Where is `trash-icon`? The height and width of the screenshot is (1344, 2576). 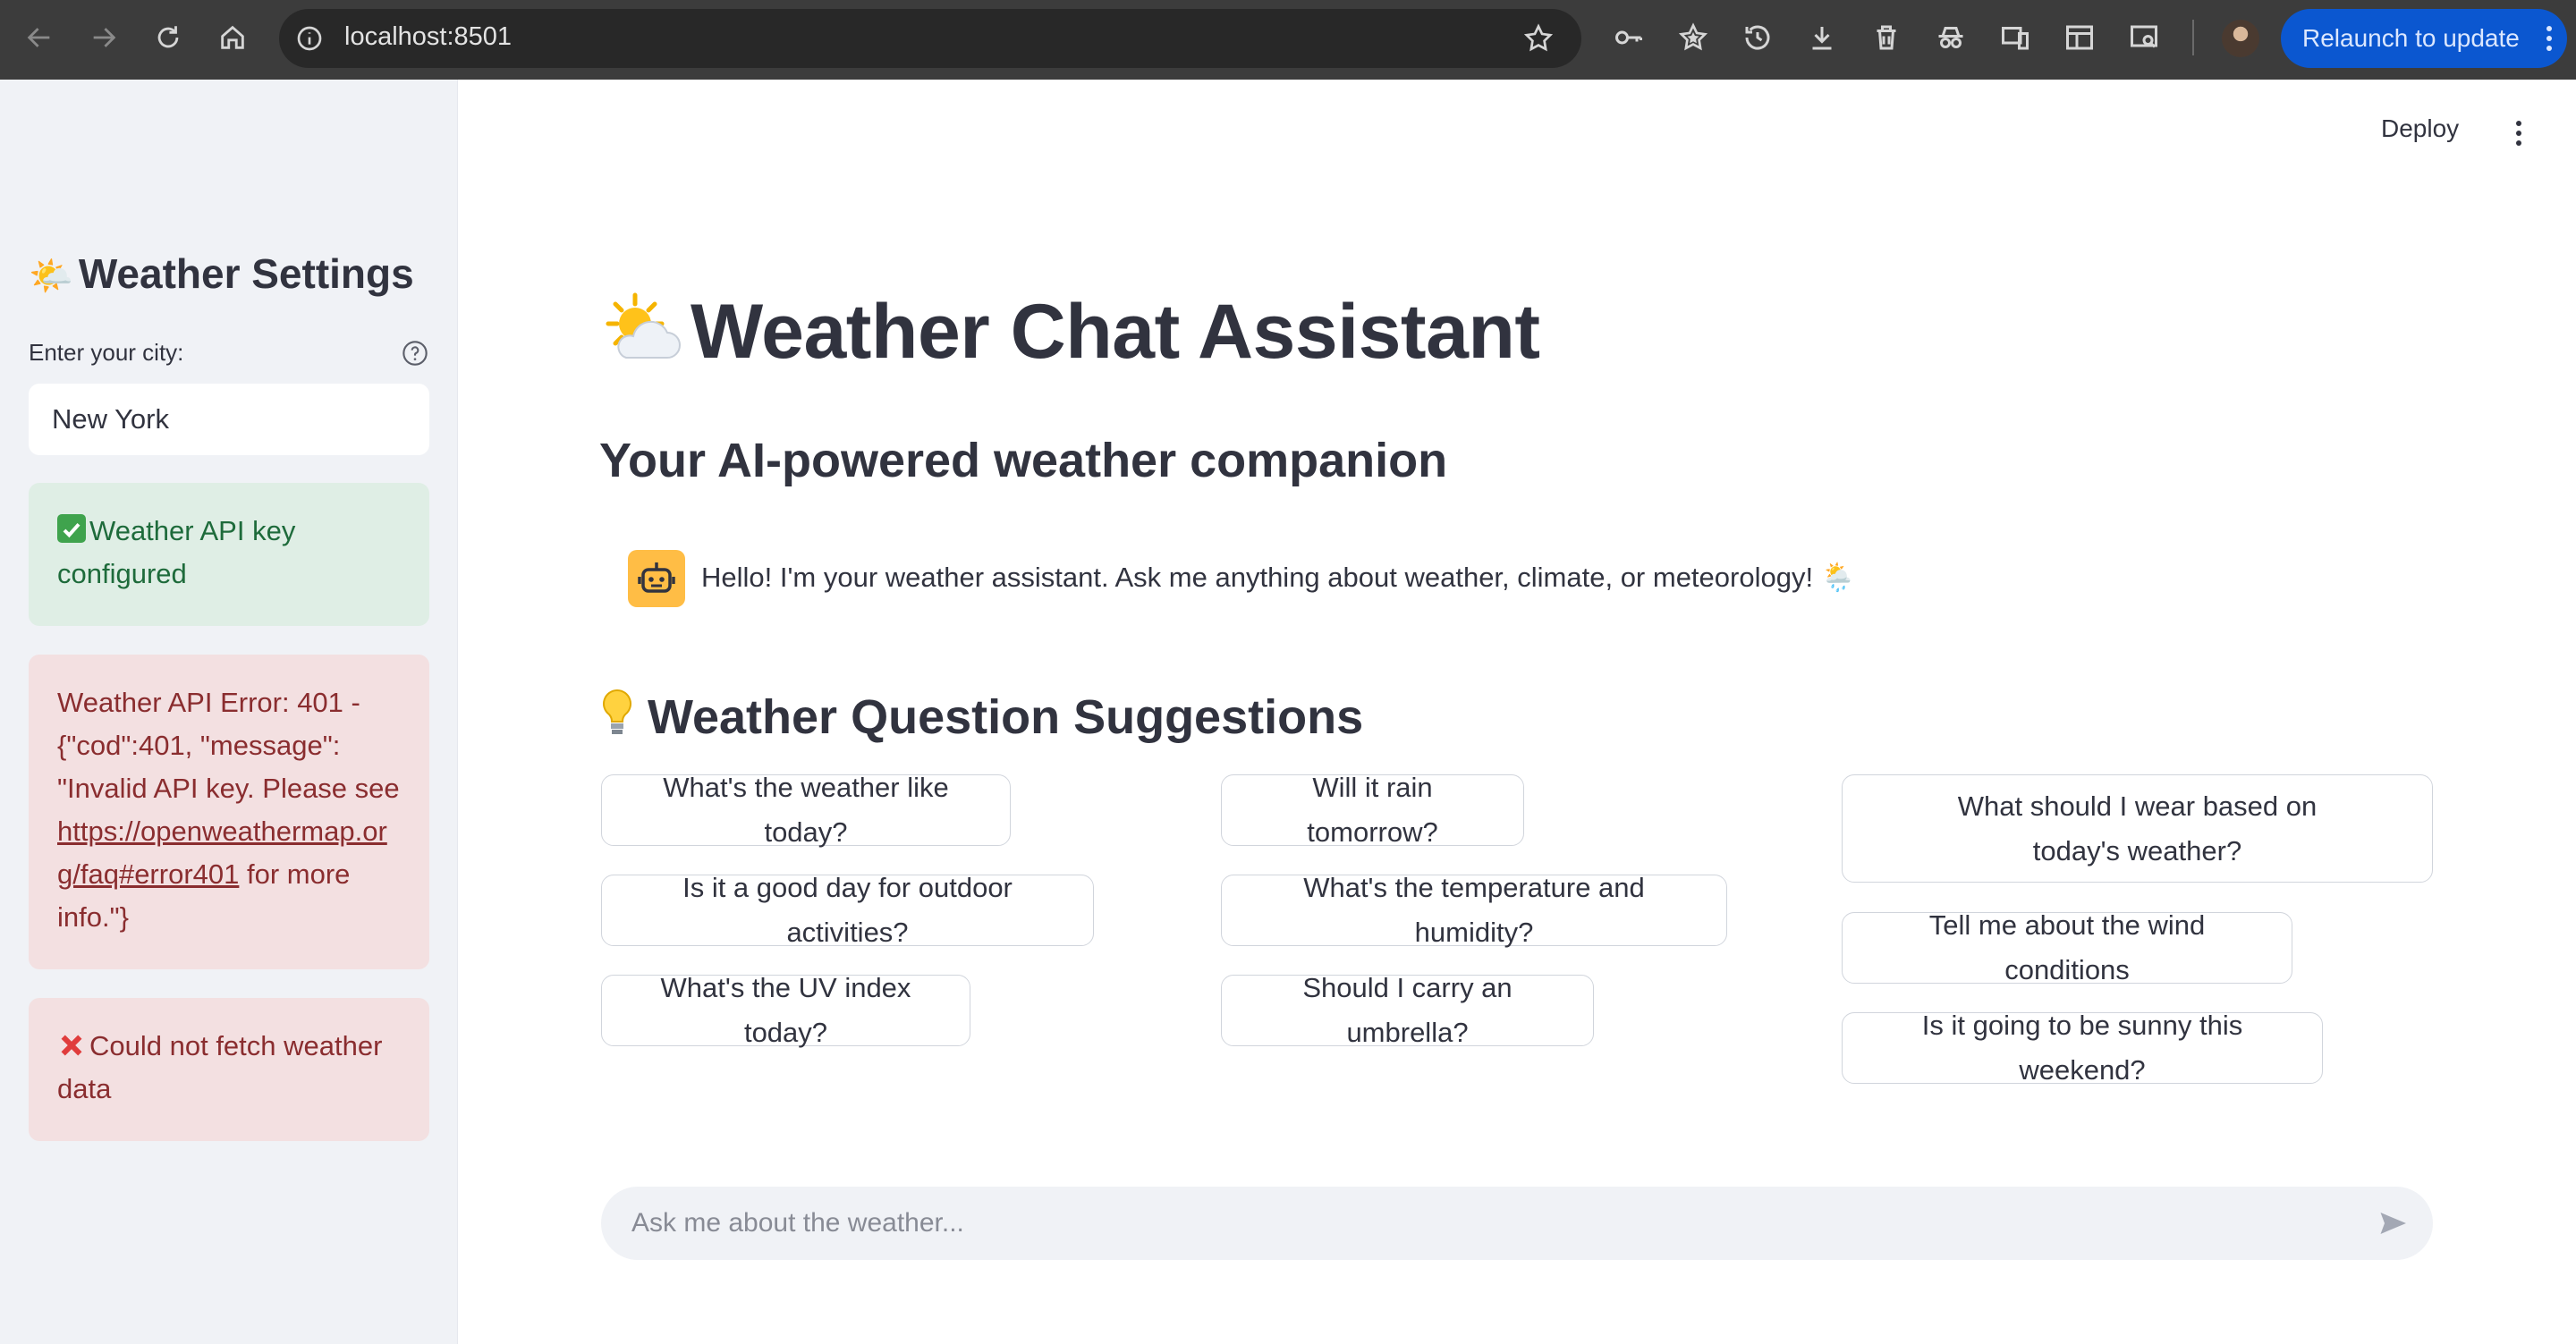 trash-icon is located at coordinates (1886, 37).